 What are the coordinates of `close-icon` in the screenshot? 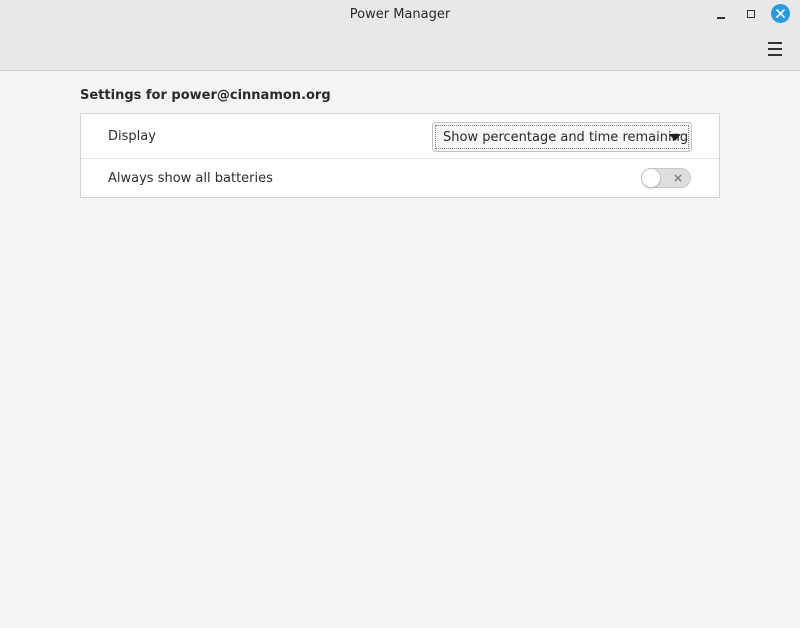 It's located at (780, 13).